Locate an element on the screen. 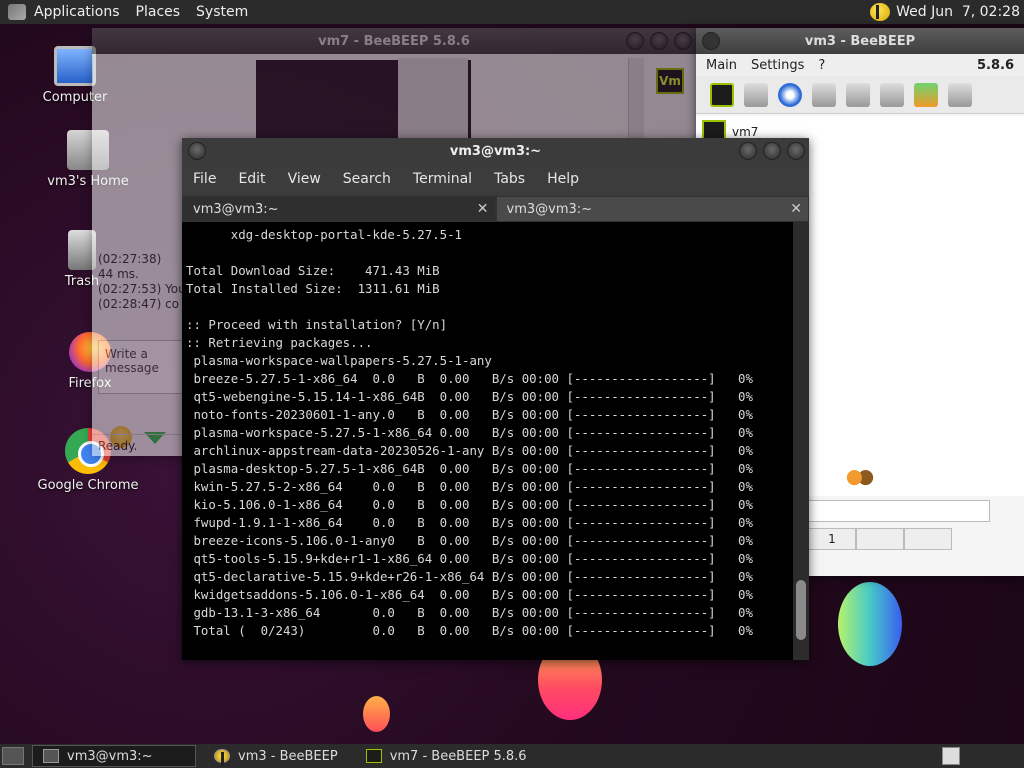  beebeep-tray-icon is located at coordinates (880, 12).